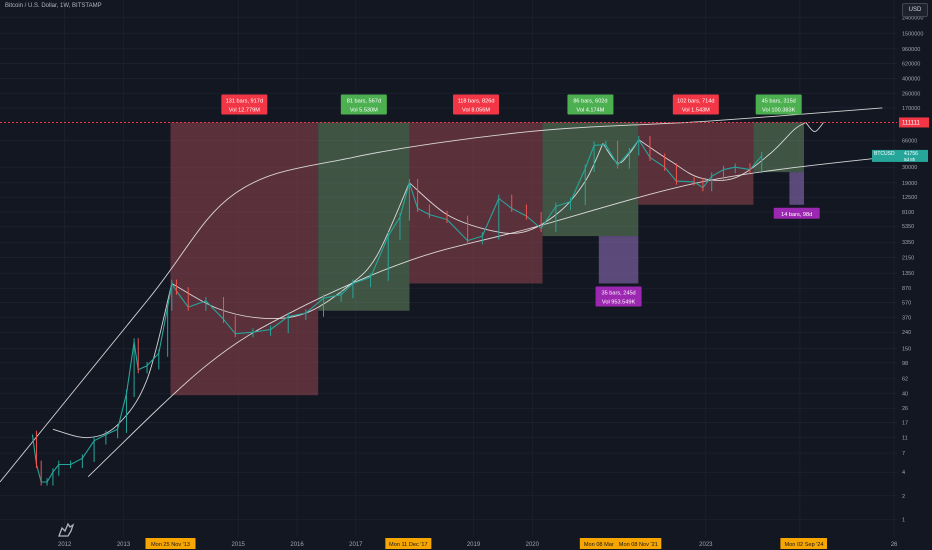  Describe the element at coordinates (476, 110) in the screenshot. I see `range-label-text: Vol 8.056M` at that location.